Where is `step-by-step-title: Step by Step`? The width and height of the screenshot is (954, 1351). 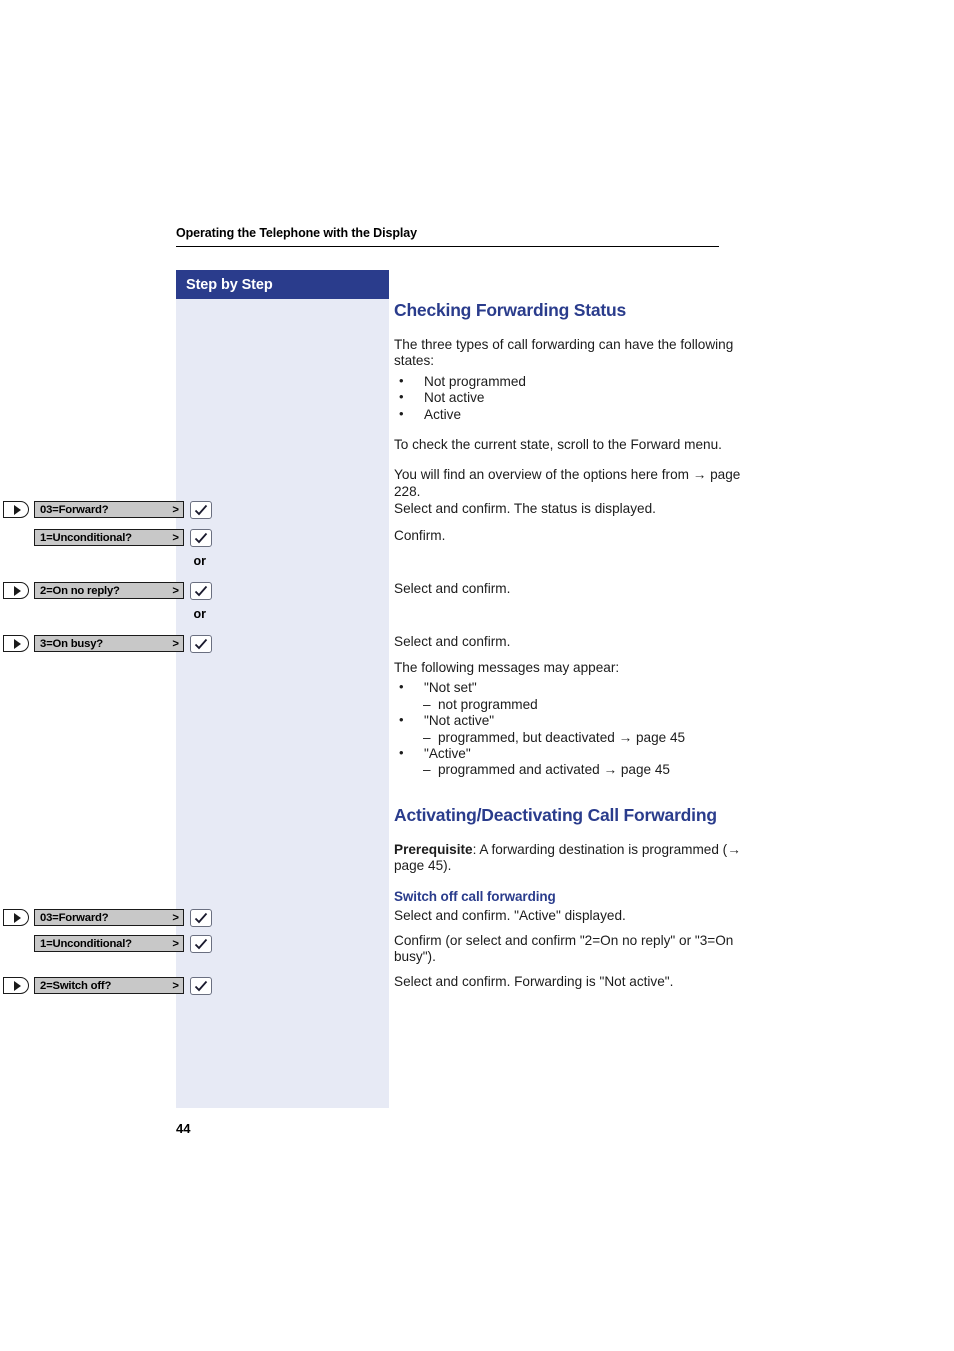 step-by-step-title: Step by Step is located at coordinates (229, 284).